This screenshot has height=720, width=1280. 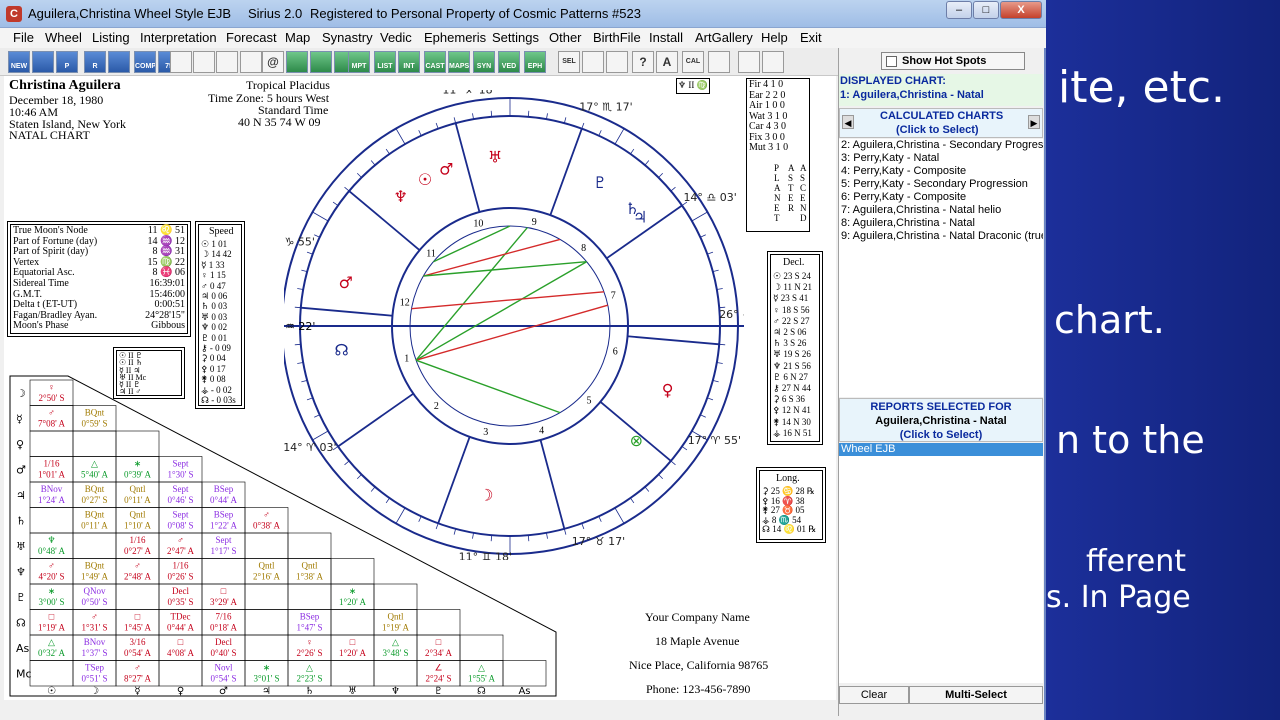 What do you see at coordinates (569, 62) in the screenshot?
I see `sel-button: SEL` at bounding box center [569, 62].